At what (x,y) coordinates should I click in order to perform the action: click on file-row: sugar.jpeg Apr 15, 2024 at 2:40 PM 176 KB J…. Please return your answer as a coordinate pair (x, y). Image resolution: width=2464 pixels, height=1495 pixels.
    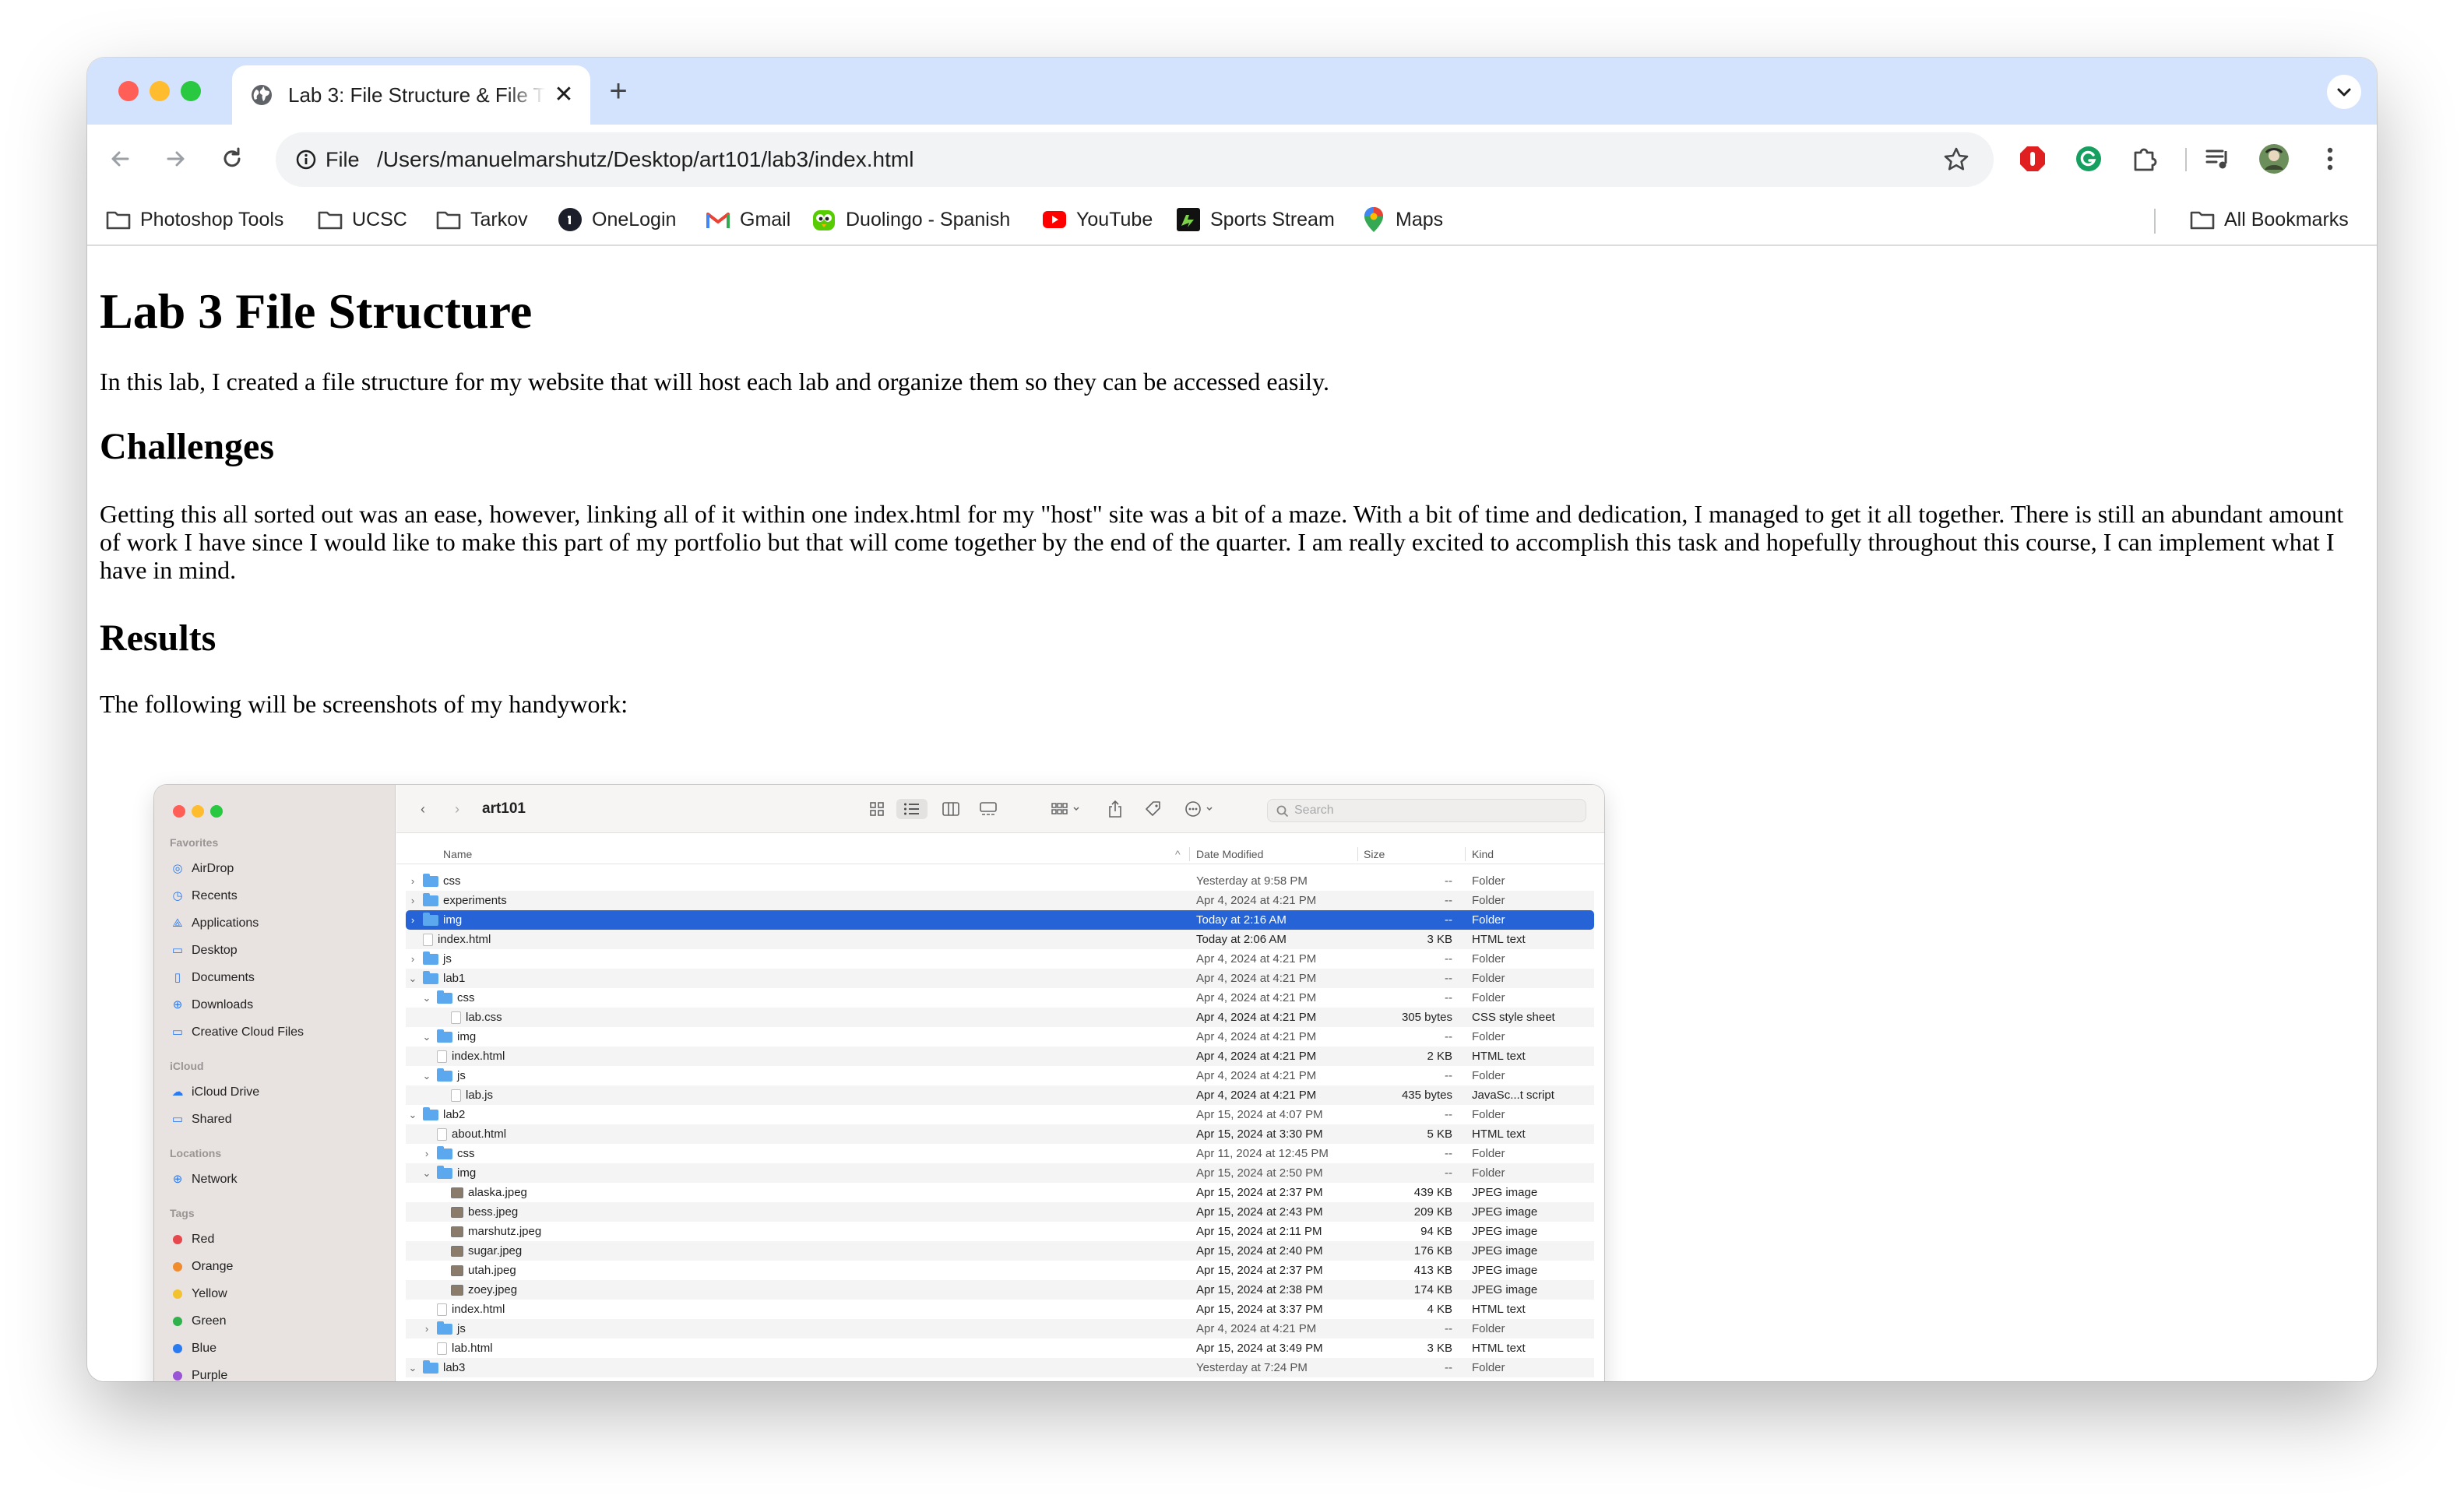
    Looking at the image, I should click on (1000, 1251).